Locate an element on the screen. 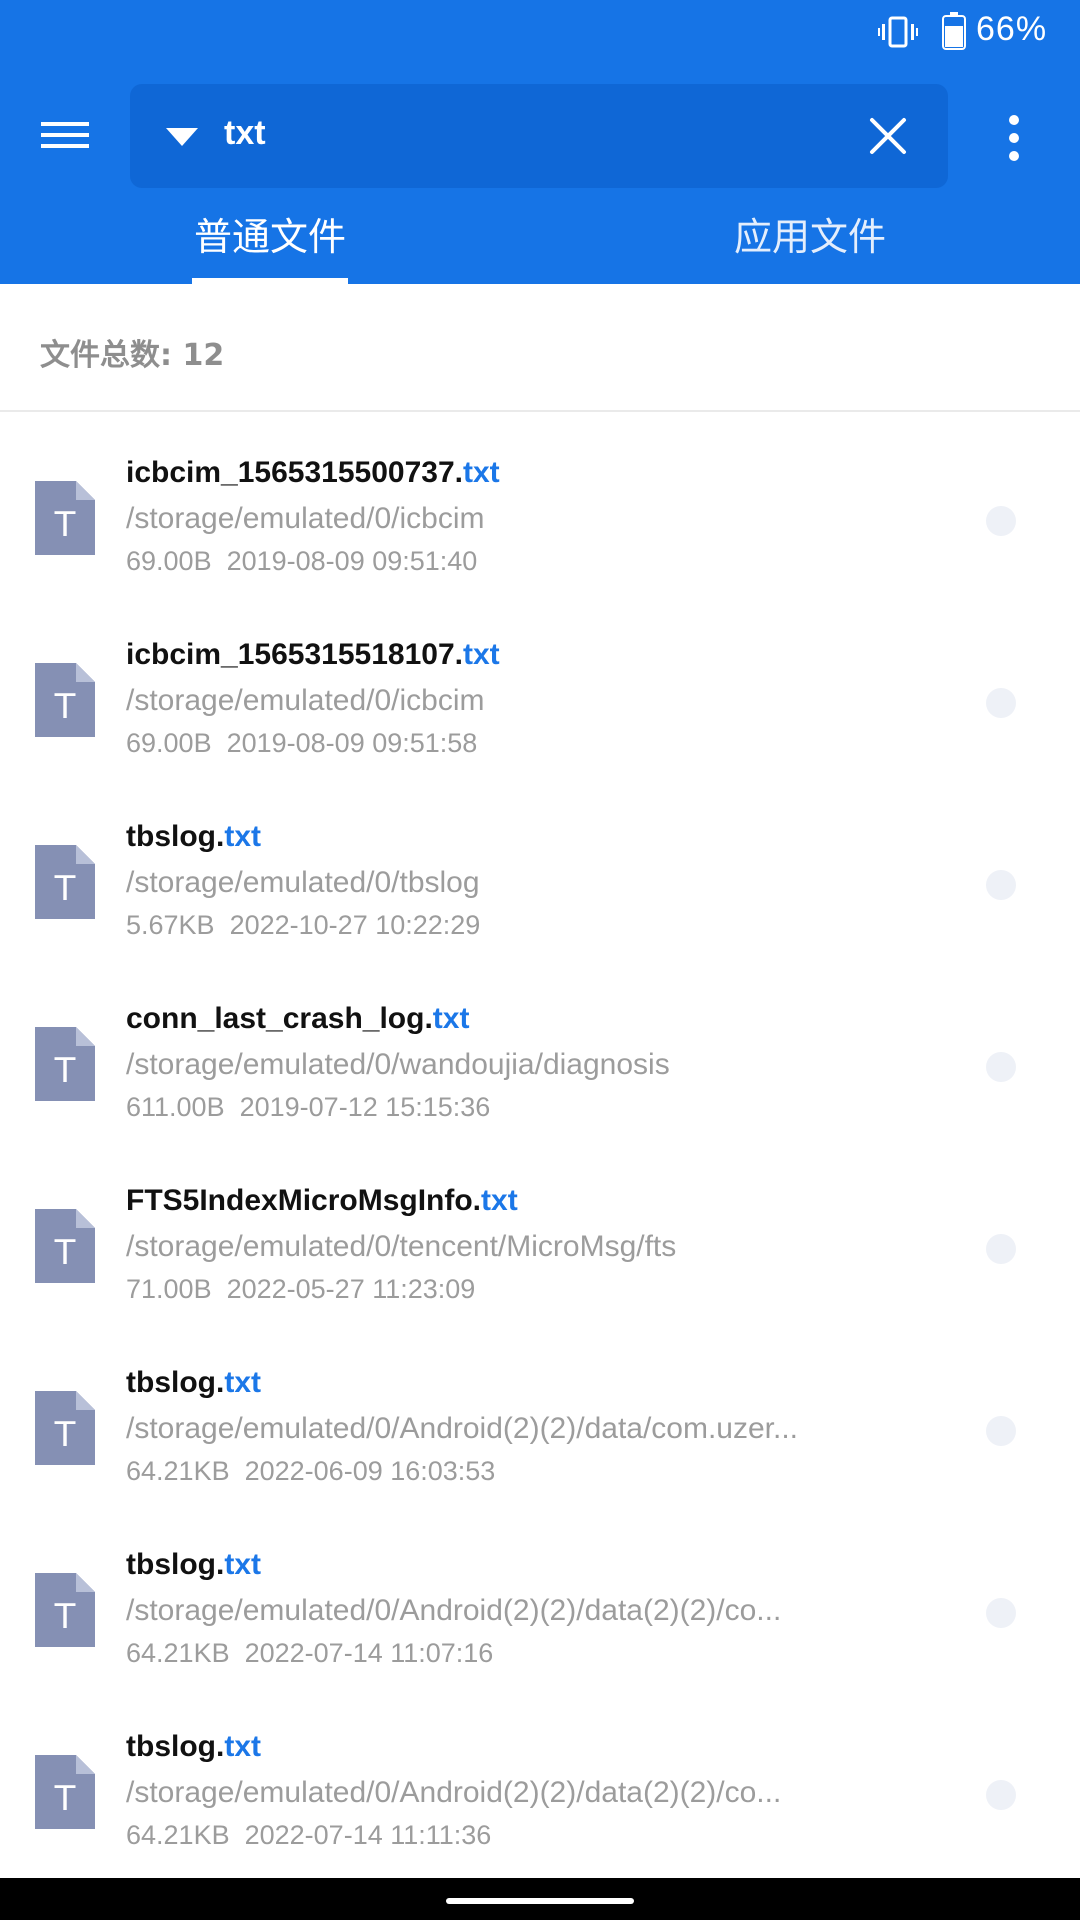 The height and width of the screenshot is (1920, 1080). home-indicator is located at coordinates (540, 1901).